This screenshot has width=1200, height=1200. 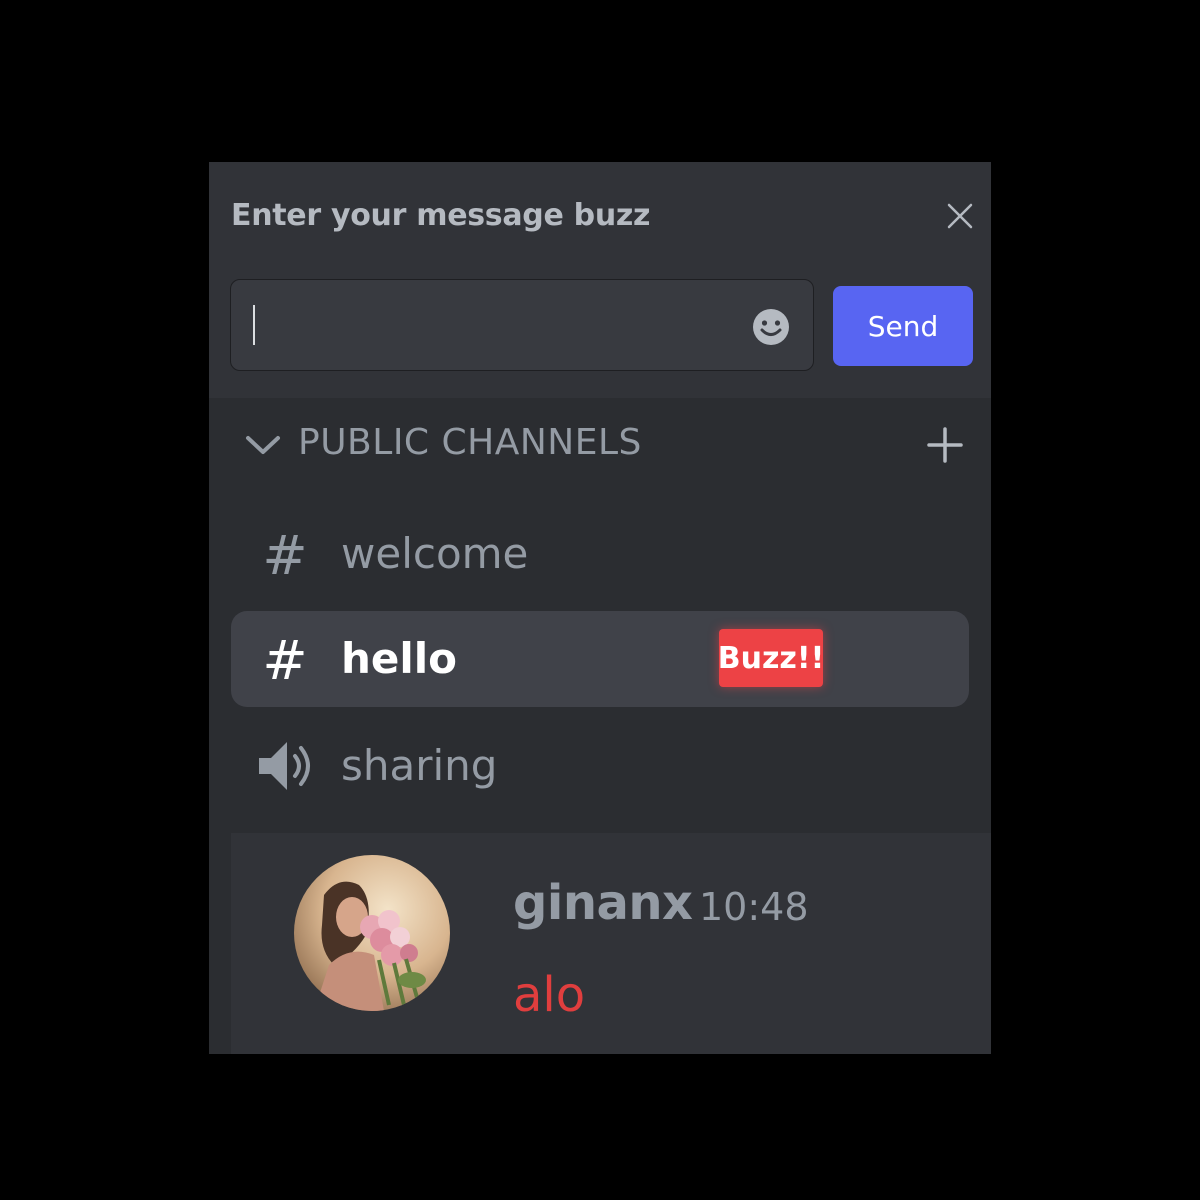 I want to click on message-input, so click(x=493, y=326).